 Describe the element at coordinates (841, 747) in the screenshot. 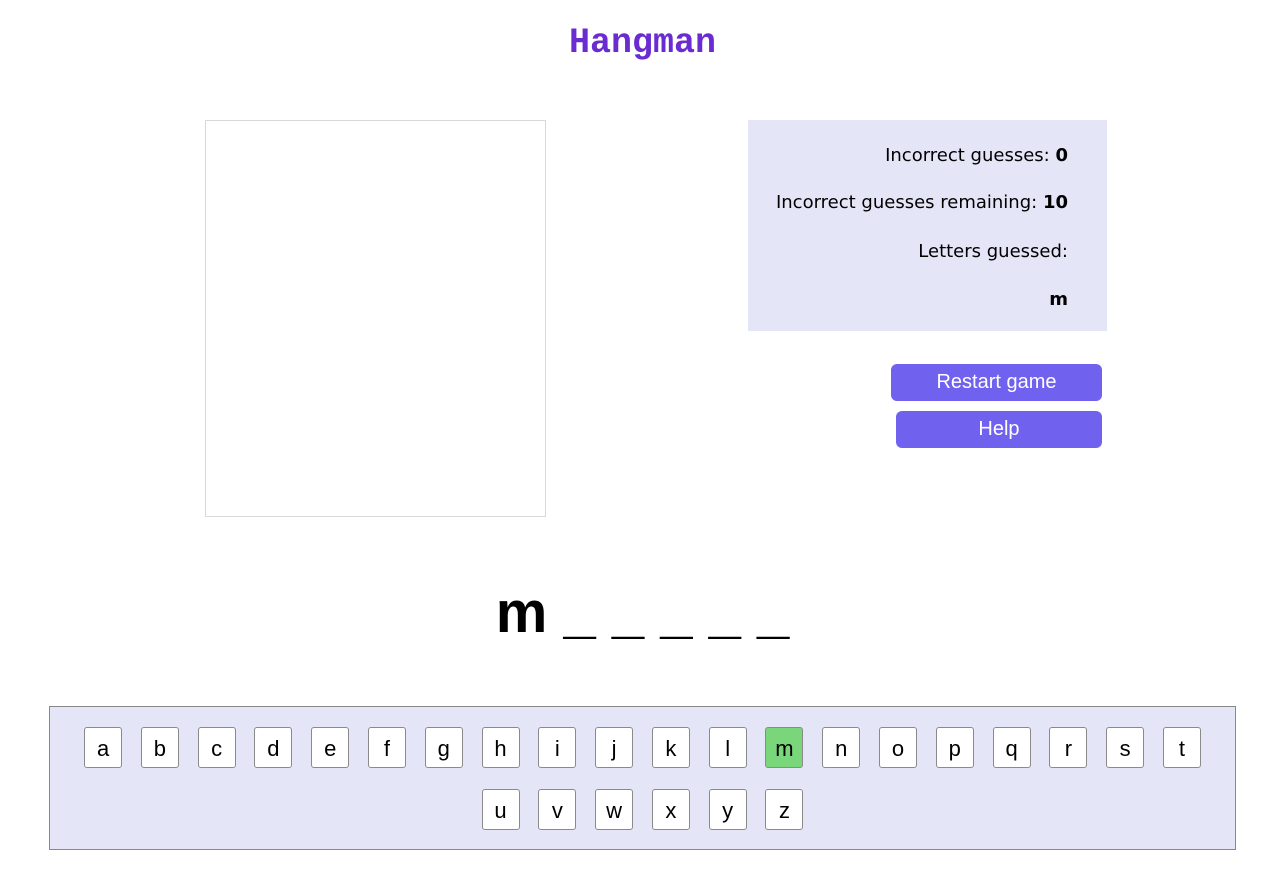

I see `letter-key-n: n` at that location.